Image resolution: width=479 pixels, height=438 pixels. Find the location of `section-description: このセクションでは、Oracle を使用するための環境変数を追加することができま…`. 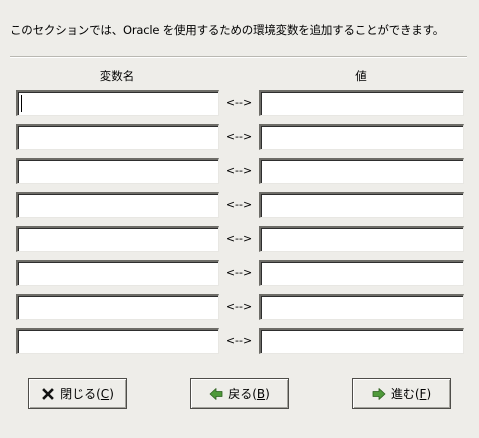

section-description: このセクションでは、Oracle を使用するための環境変数を追加することができま… is located at coordinates (227, 30).